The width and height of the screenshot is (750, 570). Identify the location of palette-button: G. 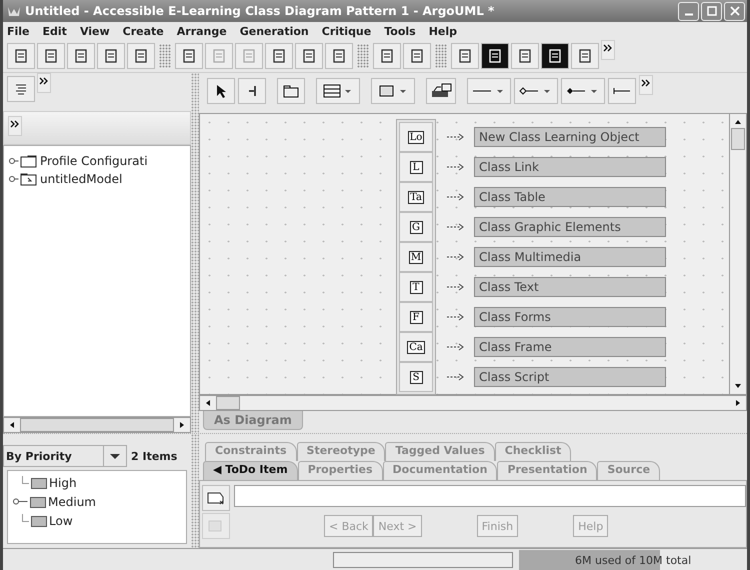
(416, 227).